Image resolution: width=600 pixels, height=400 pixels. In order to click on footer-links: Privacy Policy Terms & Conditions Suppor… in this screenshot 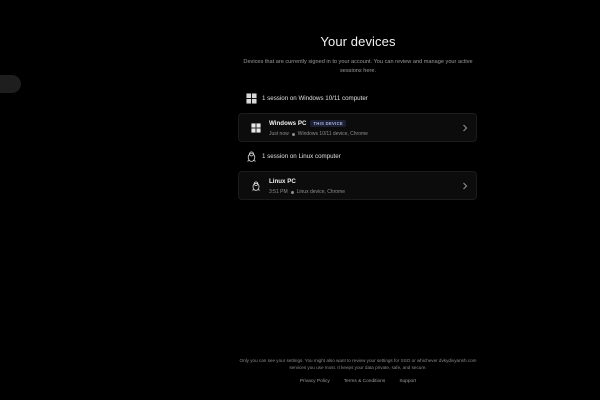, I will do `click(358, 381)`.